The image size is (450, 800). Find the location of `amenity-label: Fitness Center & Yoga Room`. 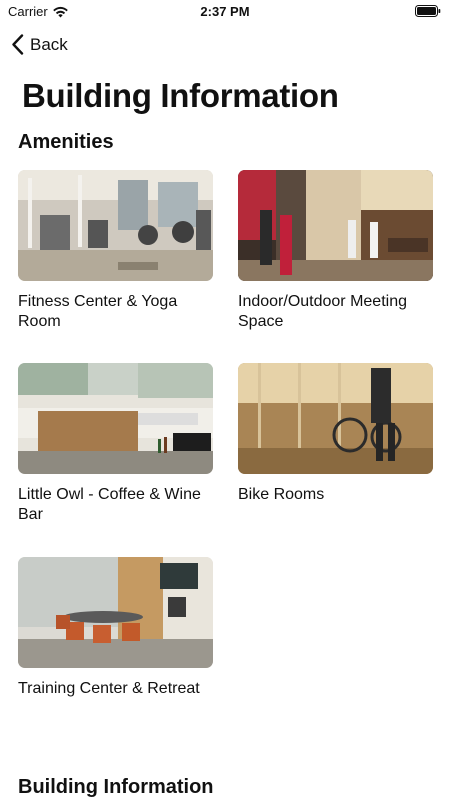

amenity-label: Fitness Center & Yoga Room is located at coordinates (98, 311).